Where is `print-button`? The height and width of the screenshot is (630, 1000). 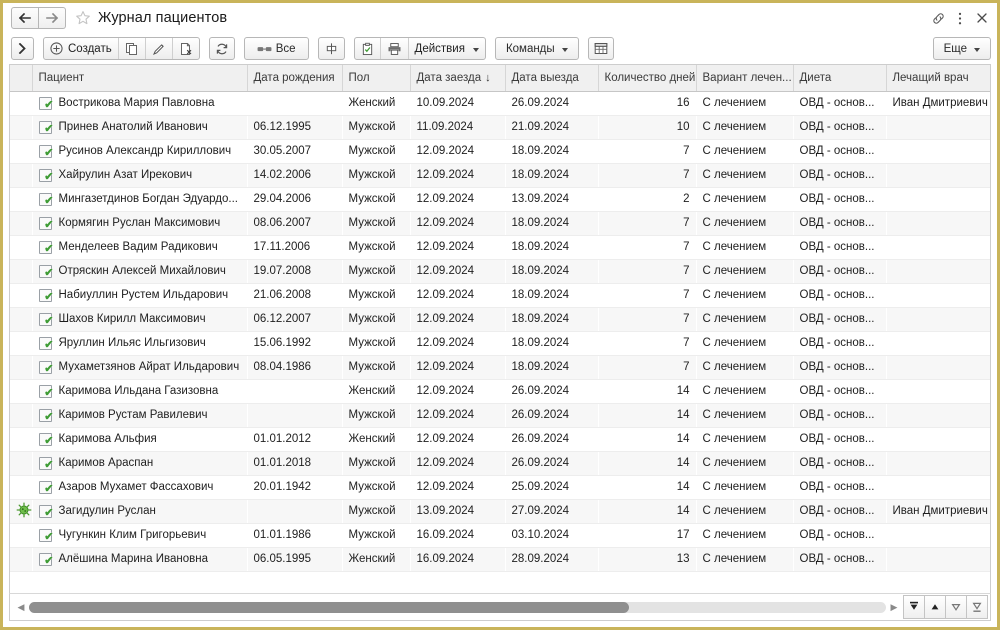 print-button is located at coordinates (395, 48).